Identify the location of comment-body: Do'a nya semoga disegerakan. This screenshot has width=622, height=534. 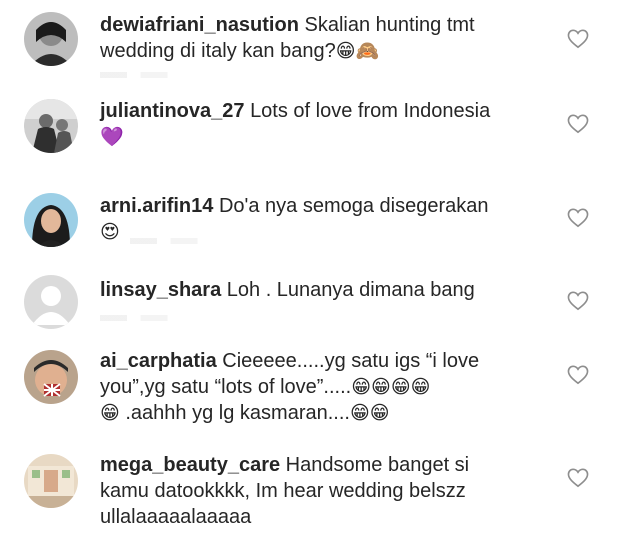
(353, 206).